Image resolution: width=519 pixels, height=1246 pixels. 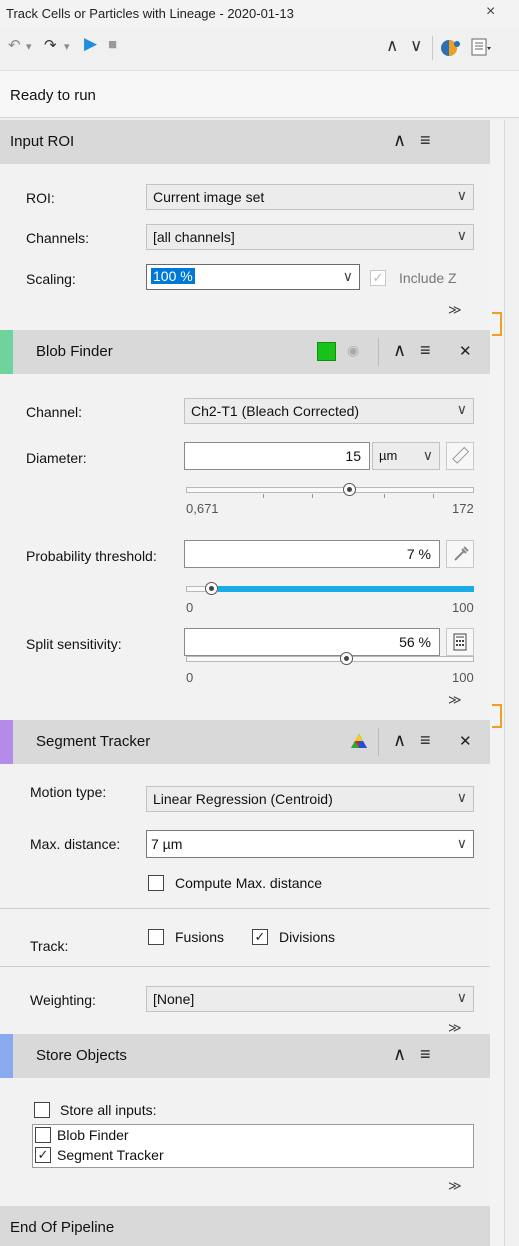 I want to click on segment-tracker-store-checkbox: ✓, so click(x=43, y=1155).